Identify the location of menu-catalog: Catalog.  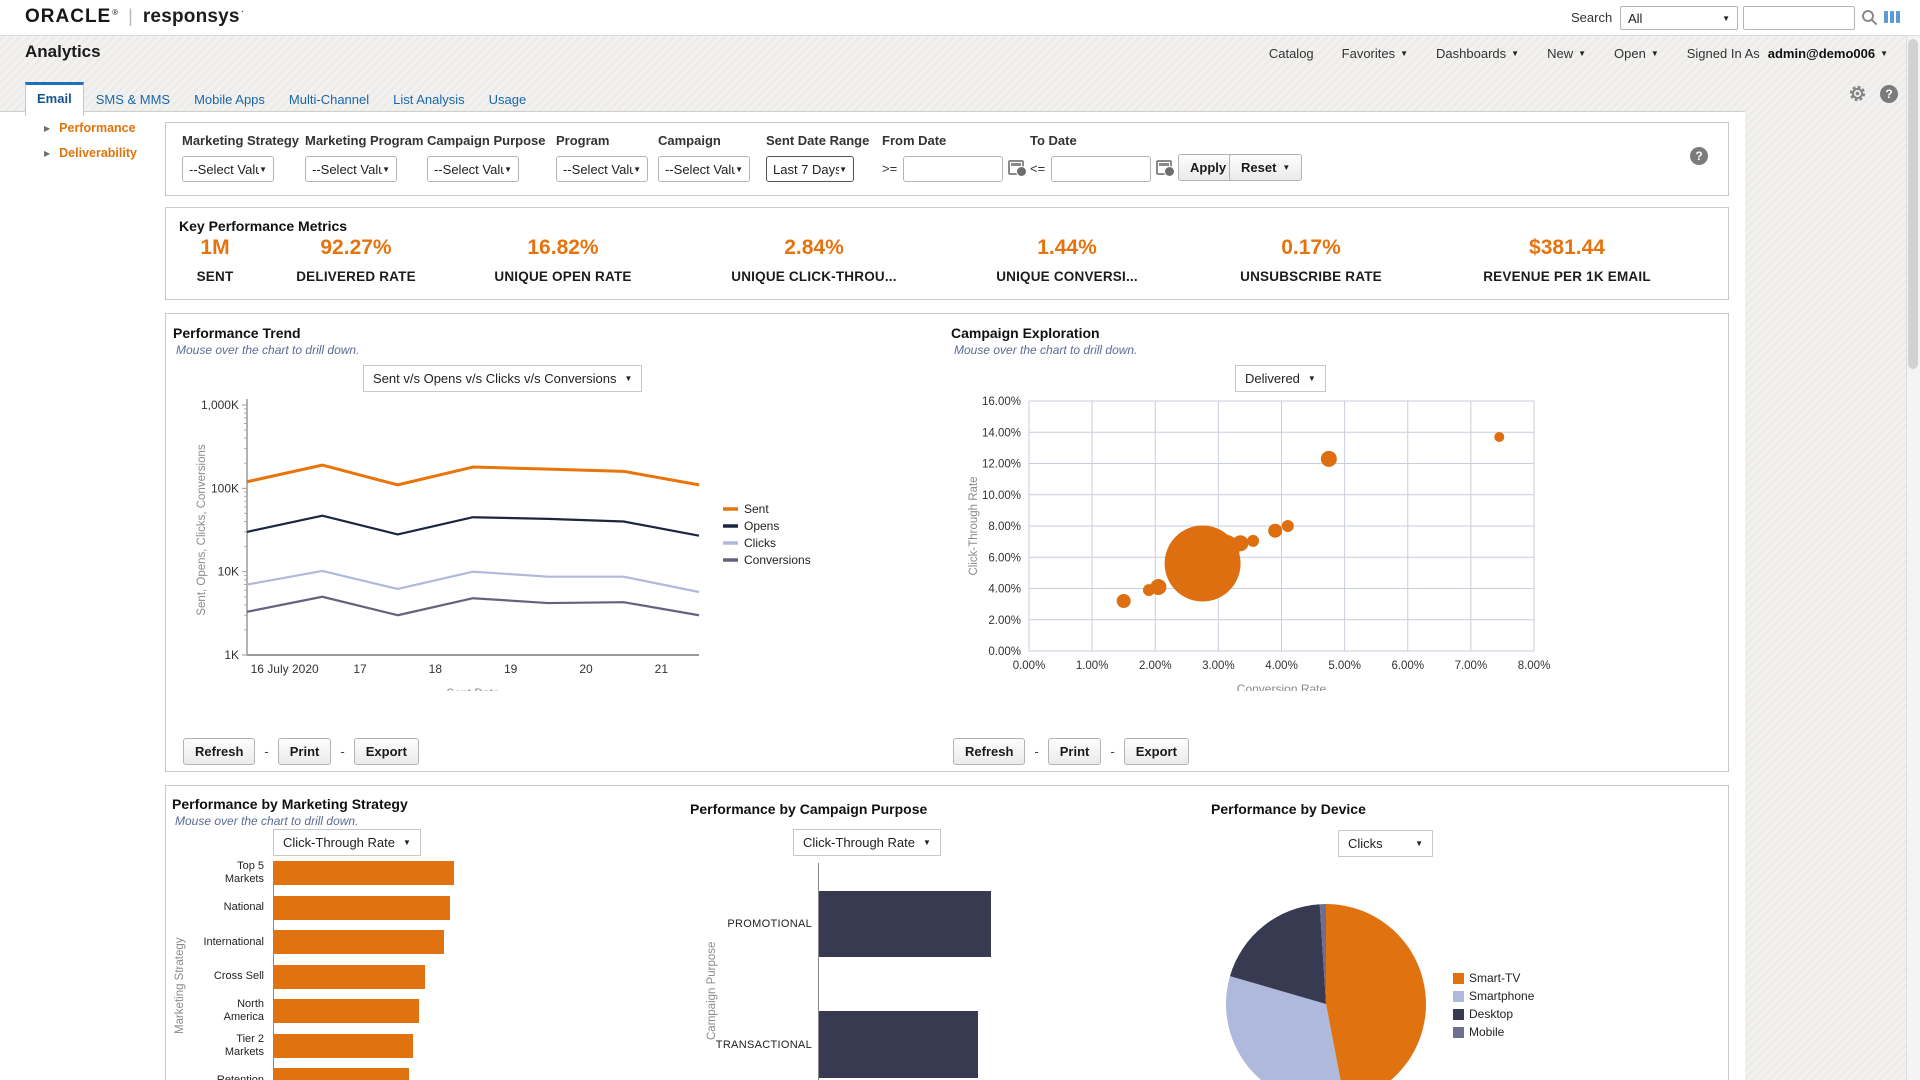
(1291, 53).